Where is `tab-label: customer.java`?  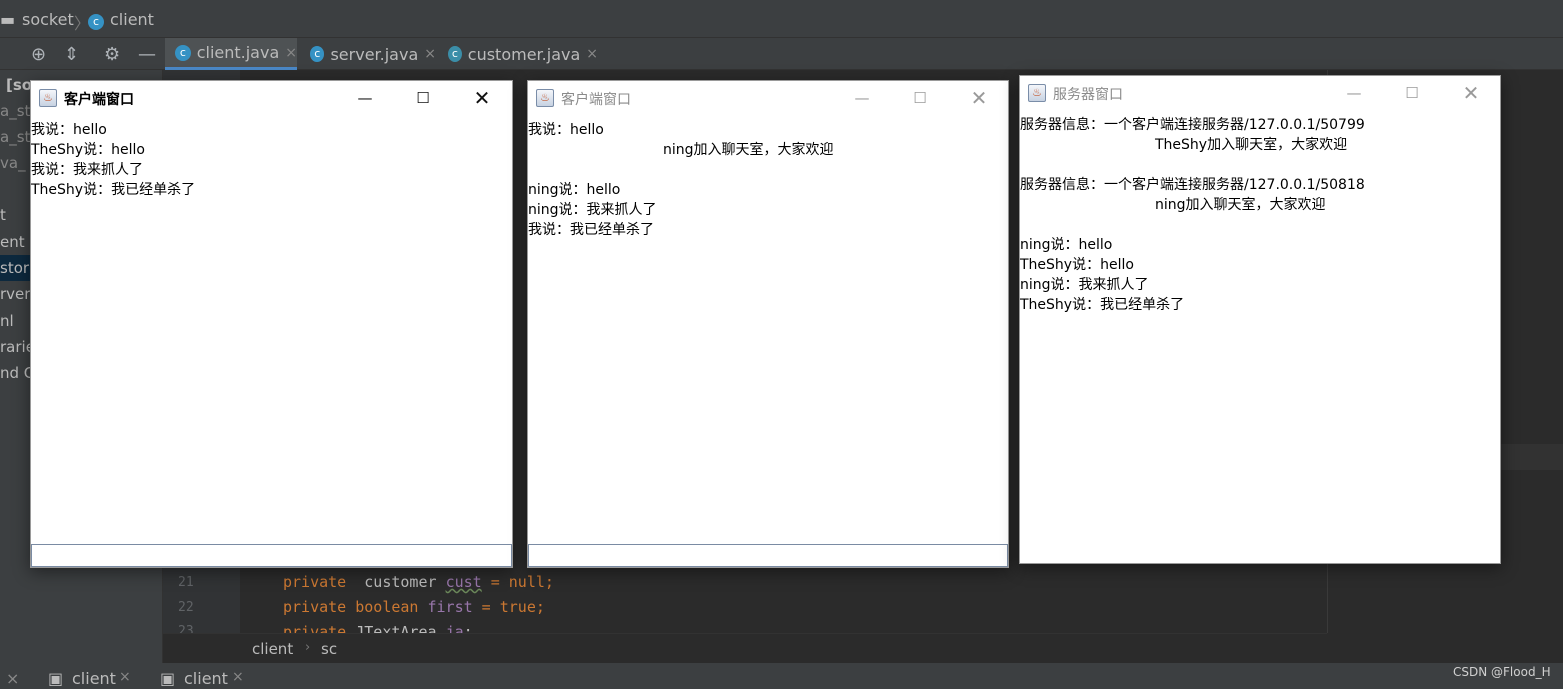 tab-label: customer.java is located at coordinates (524, 54).